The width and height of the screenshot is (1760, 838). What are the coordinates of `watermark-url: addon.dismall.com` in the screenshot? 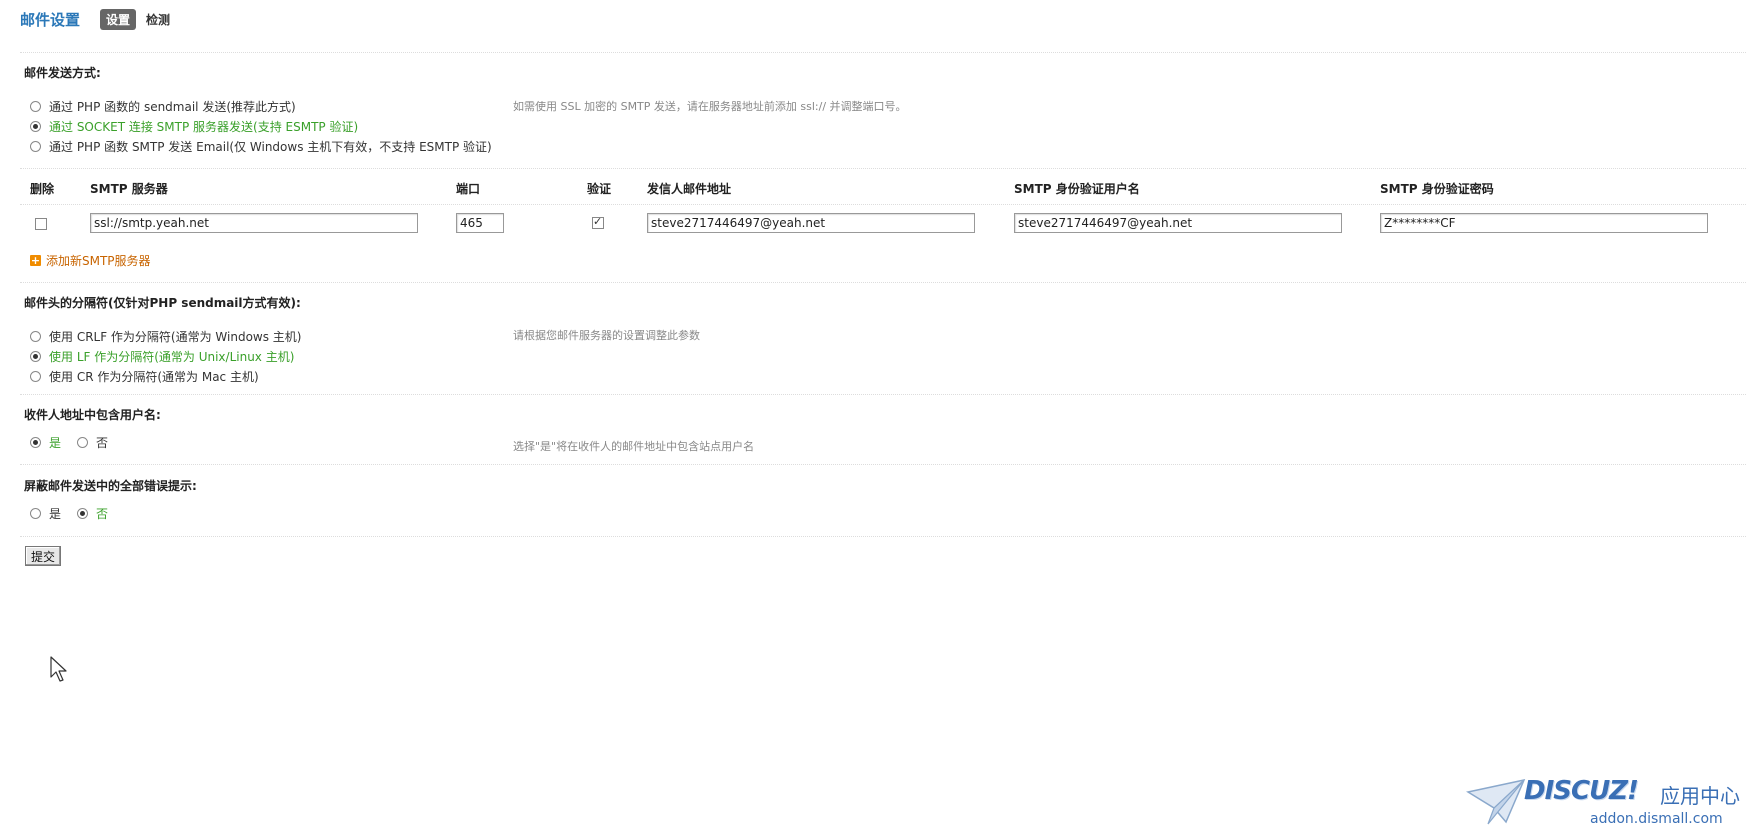 It's located at (1656, 819).